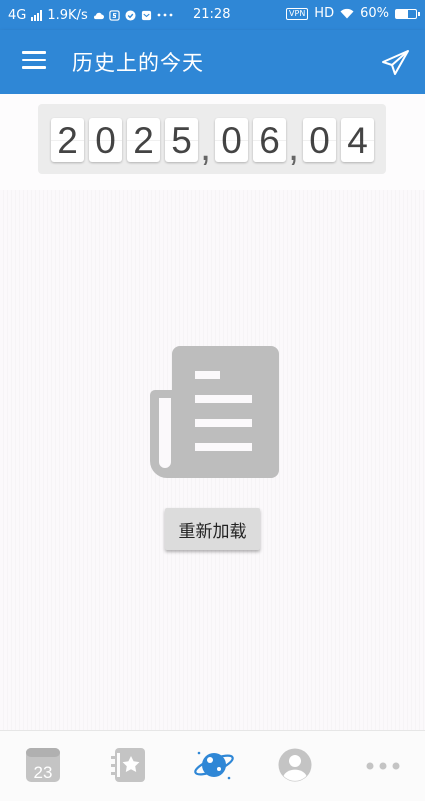 The width and height of the screenshot is (425, 801). Describe the element at coordinates (67, 15) in the screenshot. I see `network-speed: 1.9K/s` at that location.